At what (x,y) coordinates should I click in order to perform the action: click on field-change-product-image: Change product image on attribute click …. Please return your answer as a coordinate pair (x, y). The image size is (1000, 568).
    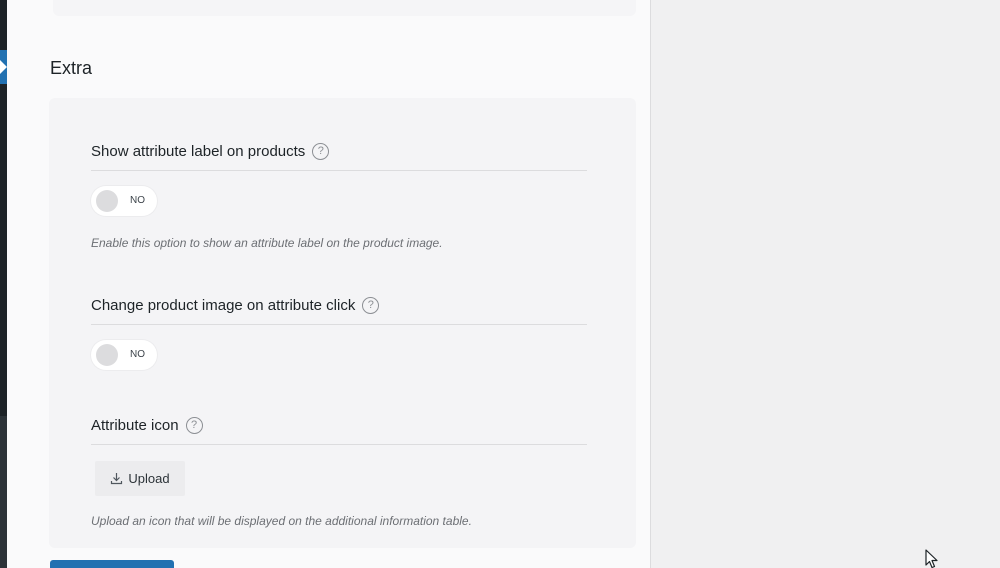
    Looking at the image, I should click on (339, 332).